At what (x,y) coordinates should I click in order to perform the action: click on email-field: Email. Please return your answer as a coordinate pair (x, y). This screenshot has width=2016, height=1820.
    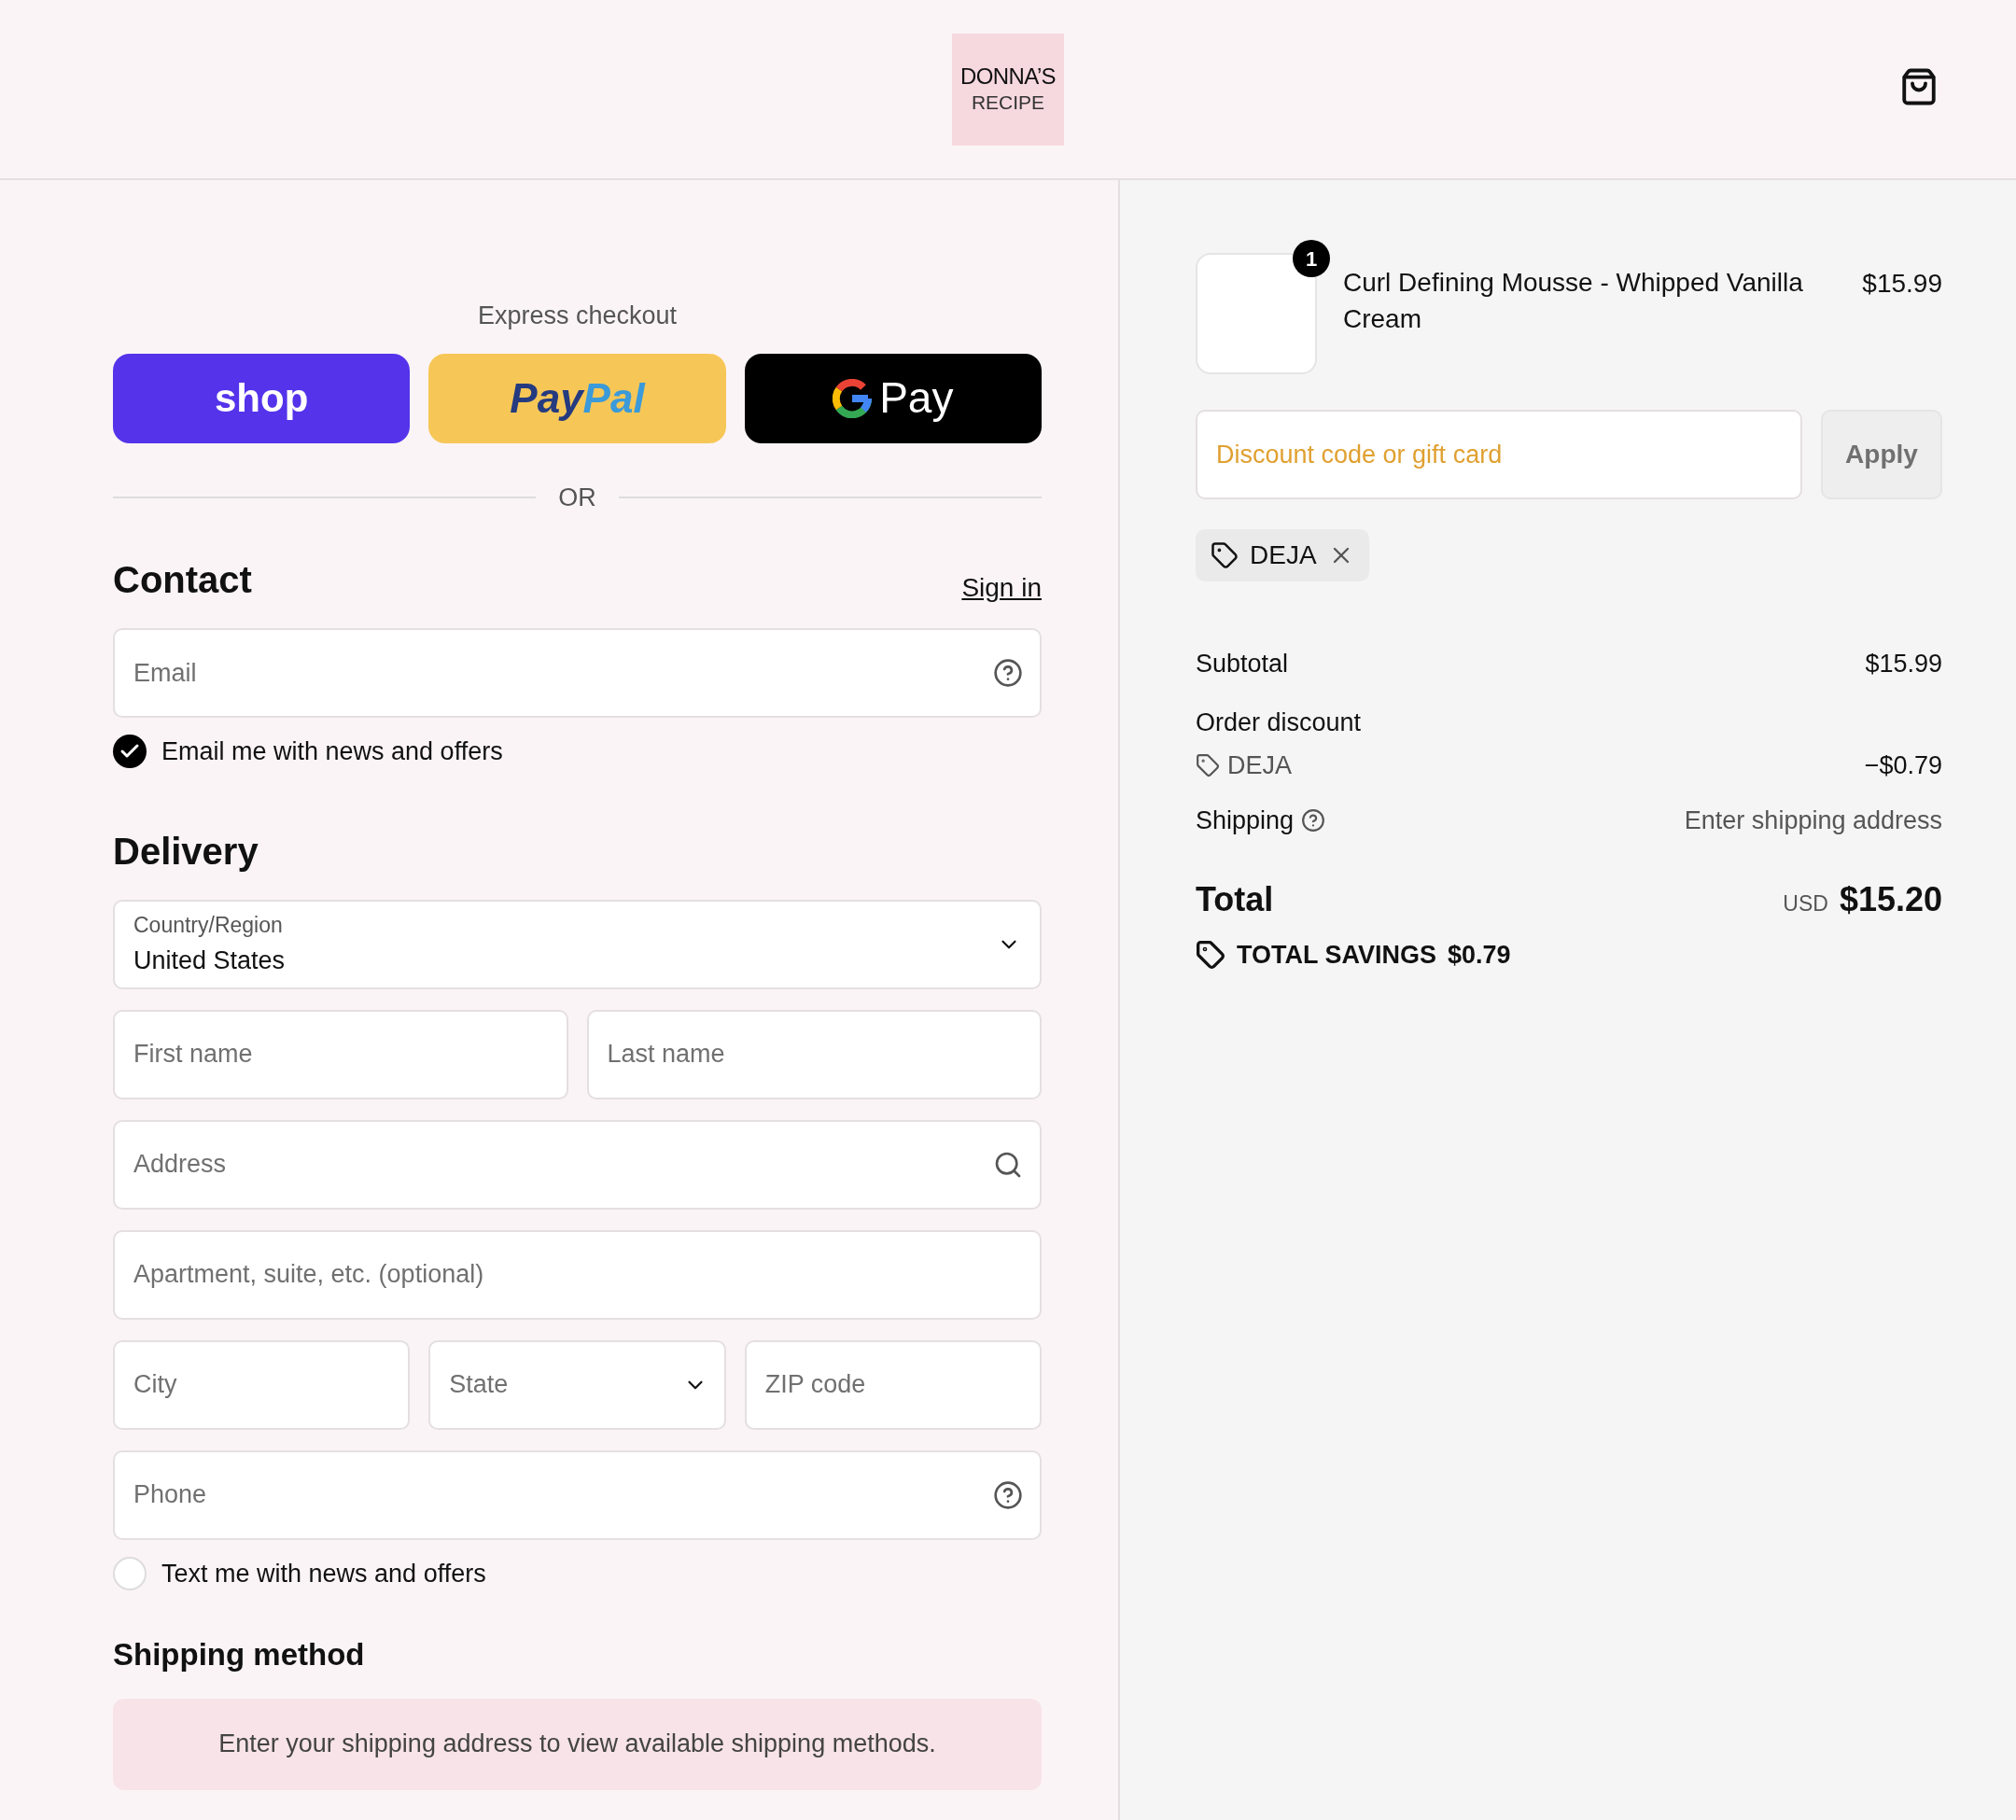
    Looking at the image, I should click on (577, 673).